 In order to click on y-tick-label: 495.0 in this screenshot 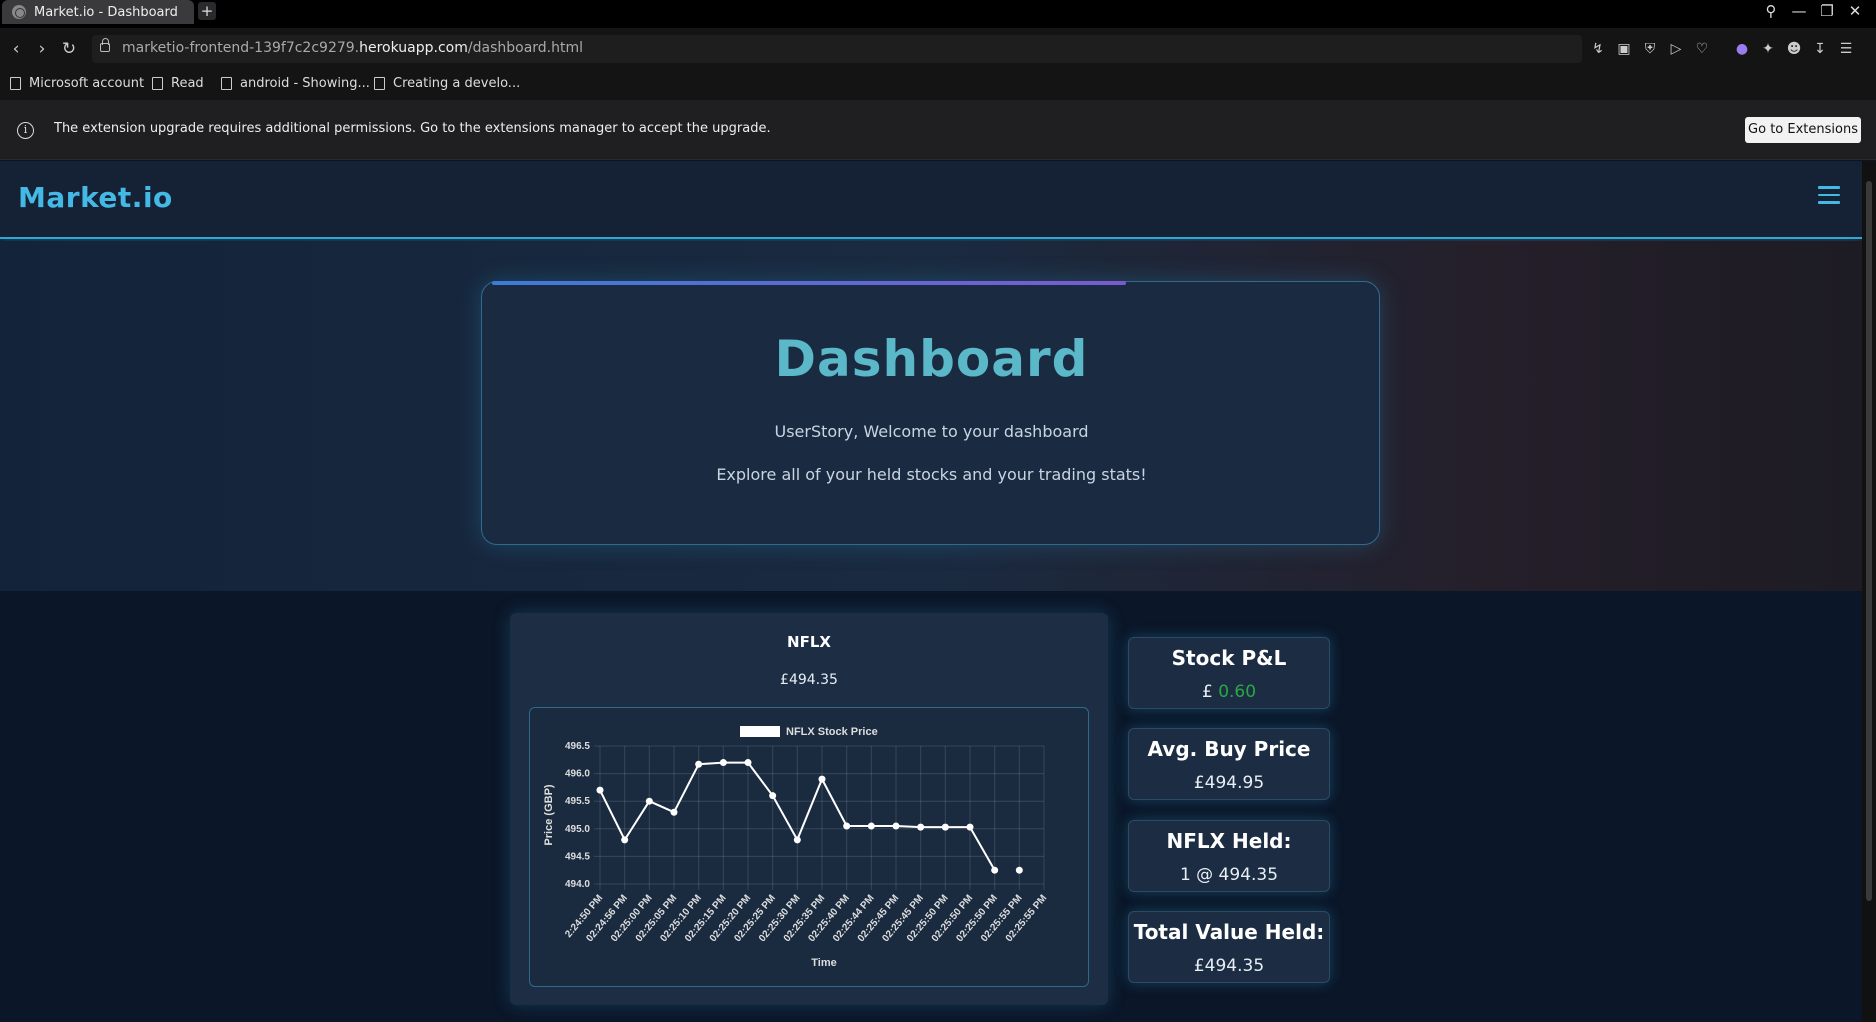, I will do `click(577, 829)`.